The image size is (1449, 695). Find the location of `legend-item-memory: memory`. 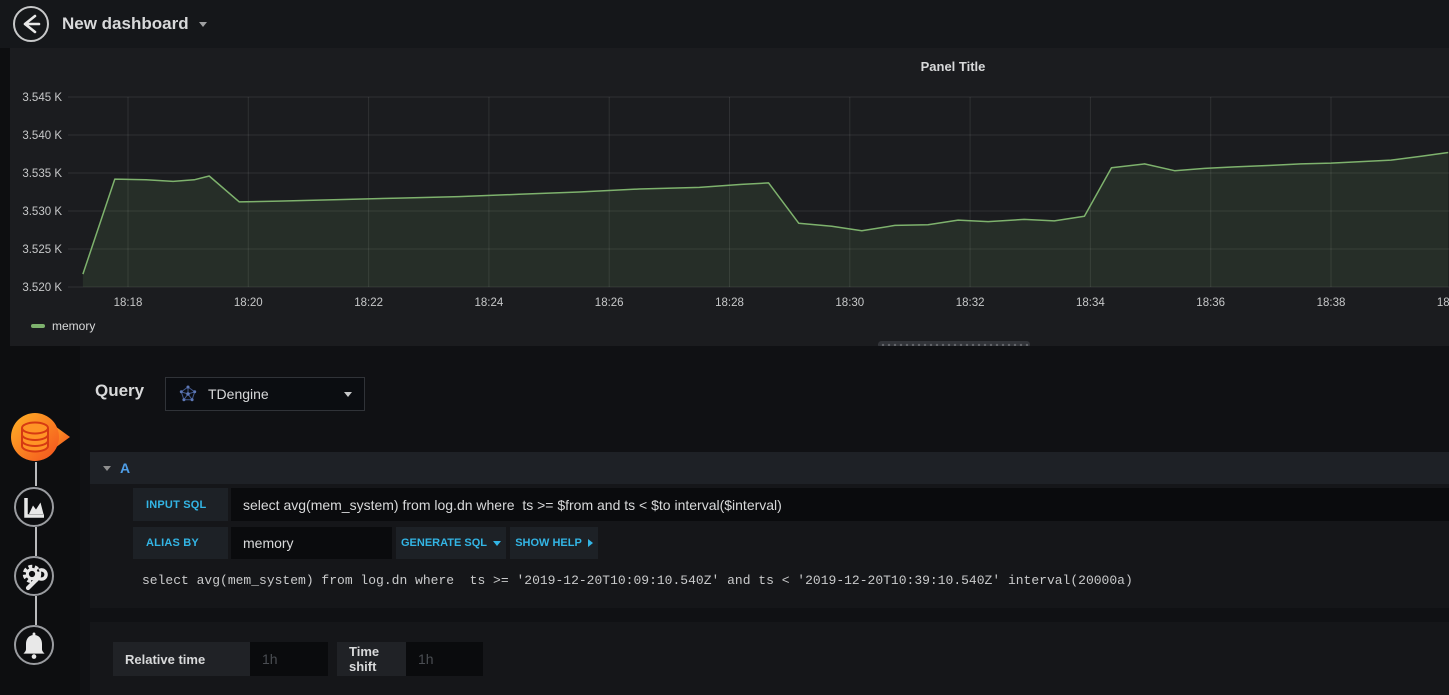

legend-item-memory: memory is located at coordinates (63, 326).